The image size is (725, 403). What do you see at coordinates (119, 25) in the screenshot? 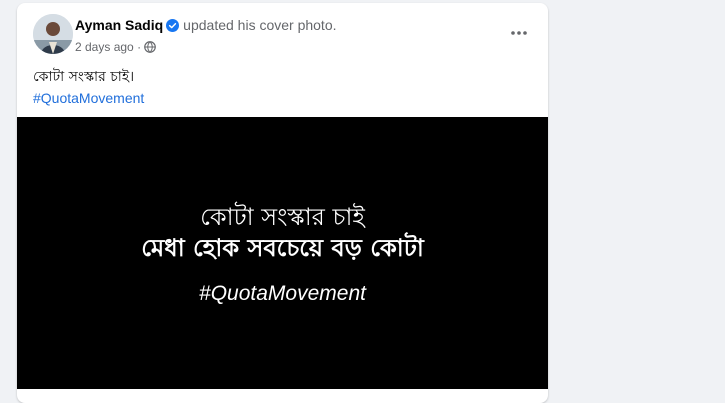
I see `author-name: Ayman Sadiq` at bounding box center [119, 25].